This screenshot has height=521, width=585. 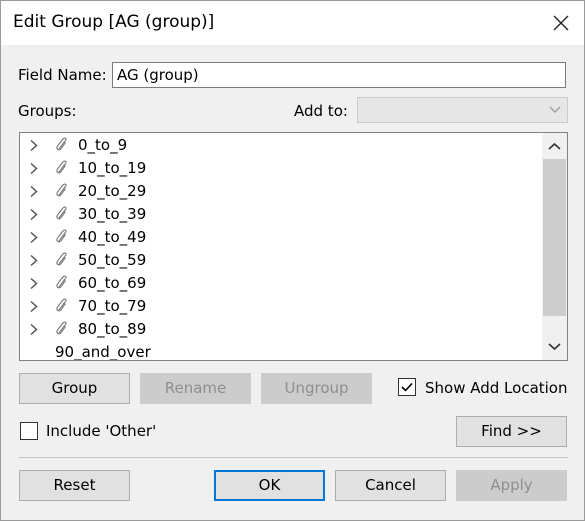 I want to click on reset-button: Reset, so click(x=74, y=485).